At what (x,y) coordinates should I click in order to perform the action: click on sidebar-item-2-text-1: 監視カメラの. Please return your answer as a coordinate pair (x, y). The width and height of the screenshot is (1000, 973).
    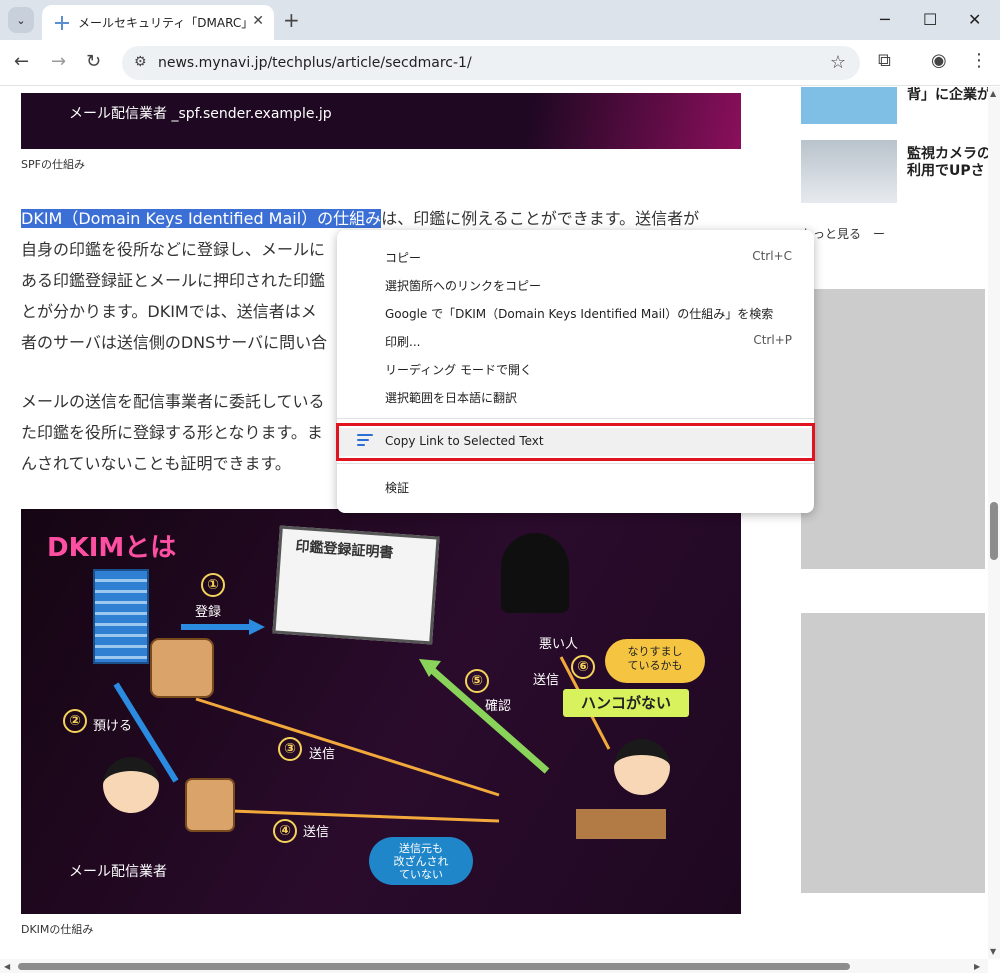
    Looking at the image, I should click on (947, 154).